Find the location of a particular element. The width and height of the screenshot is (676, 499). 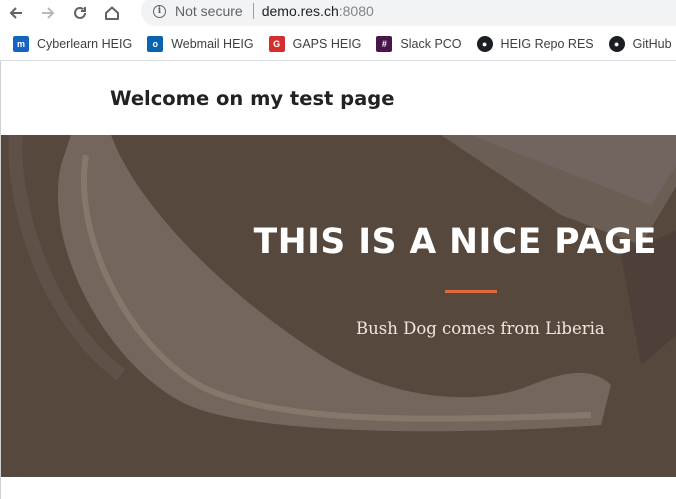

reload-icon is located at coordinates (80, 12).